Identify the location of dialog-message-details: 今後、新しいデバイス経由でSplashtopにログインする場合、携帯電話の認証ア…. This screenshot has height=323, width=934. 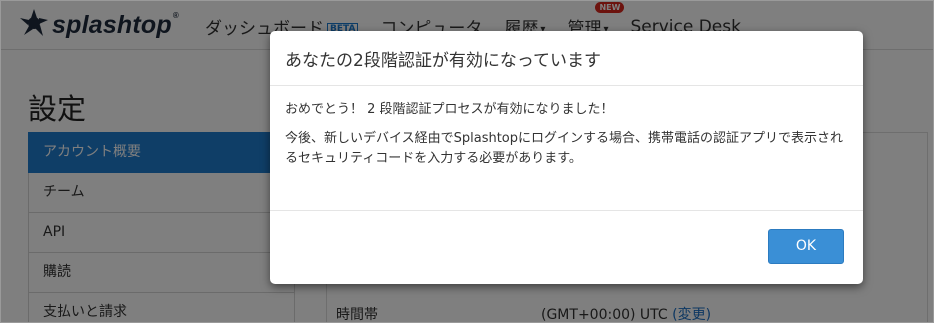
(564, 148).